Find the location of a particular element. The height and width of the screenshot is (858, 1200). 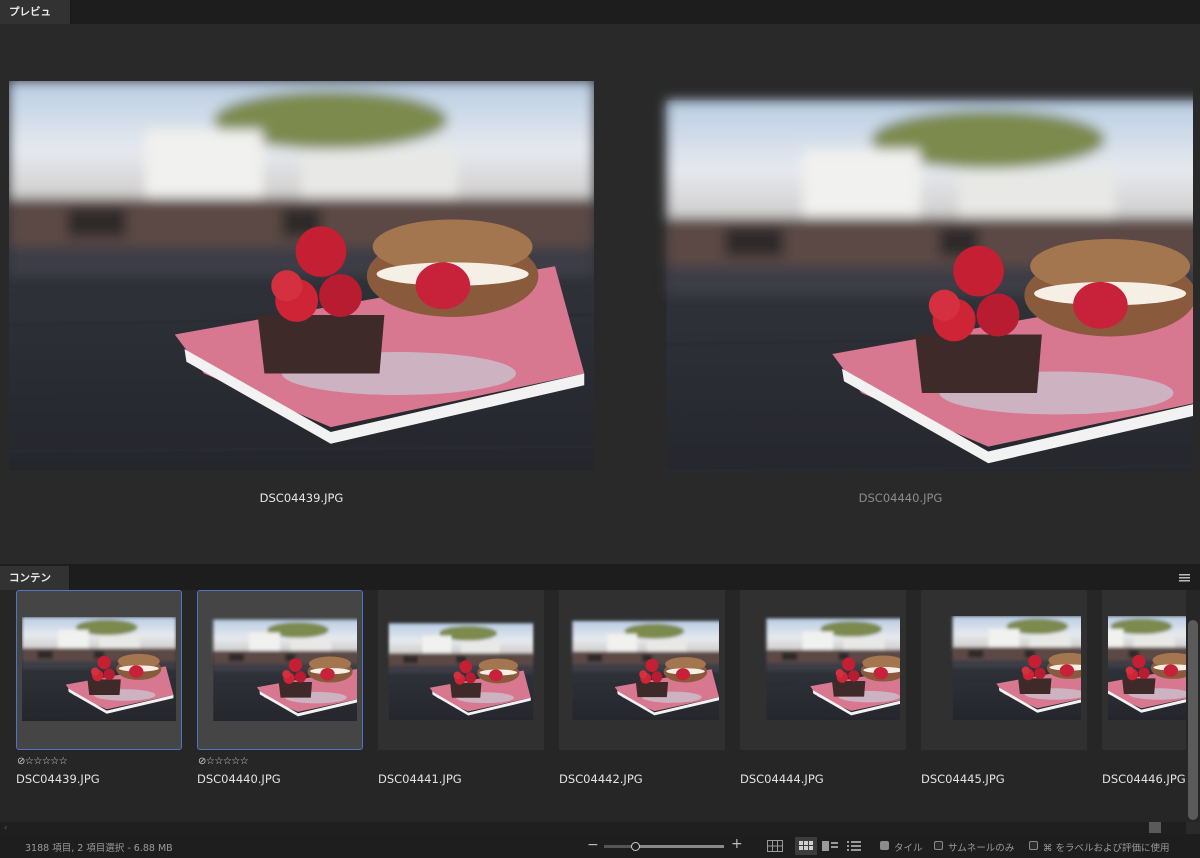

use-command-label: ⌘ をラベルおよび評価に使用 is located at coordinates (1106, 848).